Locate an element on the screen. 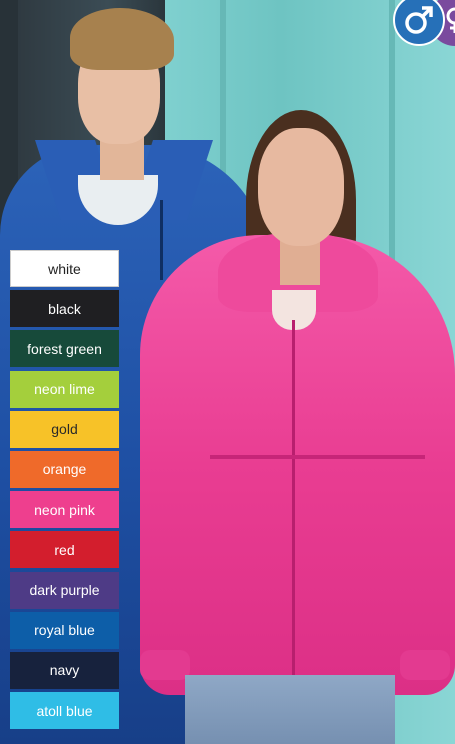  man-drawcord is located at coordinates (161, 240).